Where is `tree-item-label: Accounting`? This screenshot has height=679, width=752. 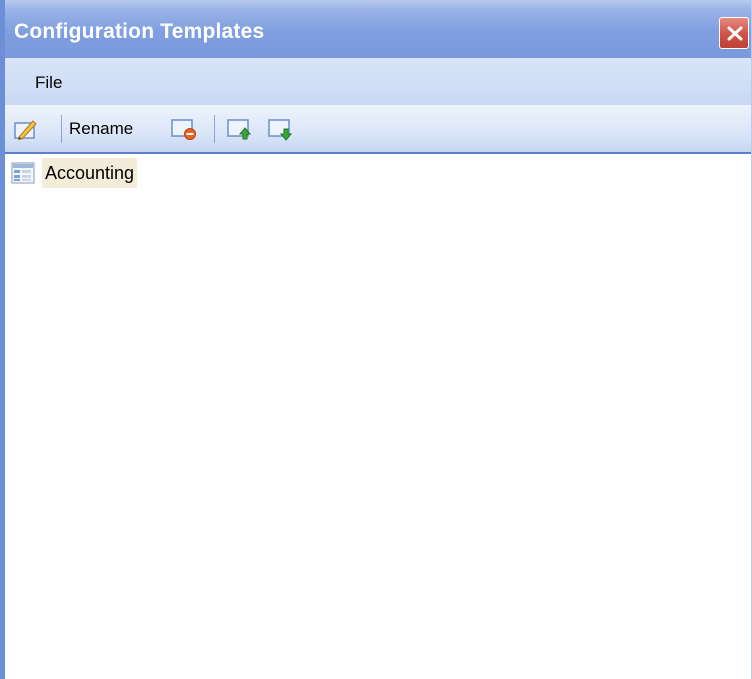
tree-item-label: Accounting is located at coordinates (90, 173).